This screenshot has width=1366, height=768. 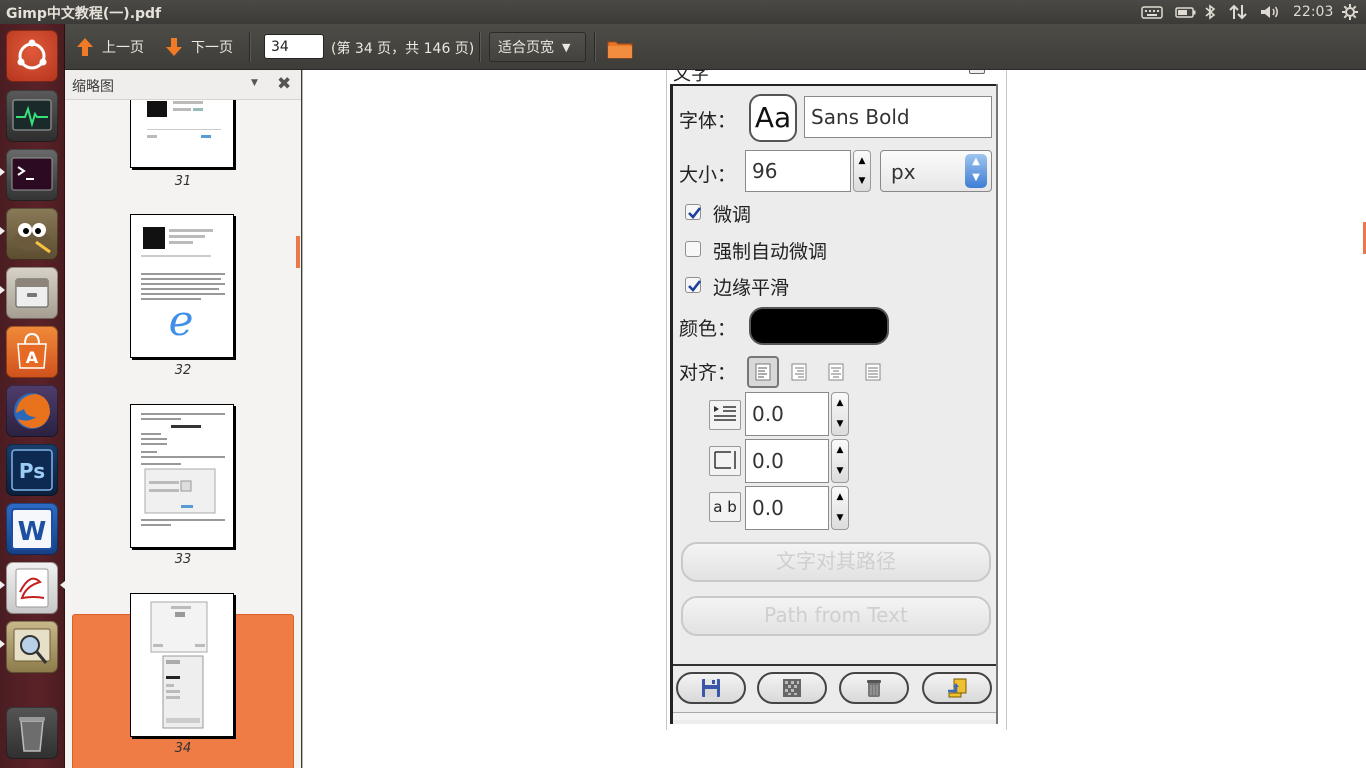 I want to click on battery-icon, so click(x=1186, y=12).